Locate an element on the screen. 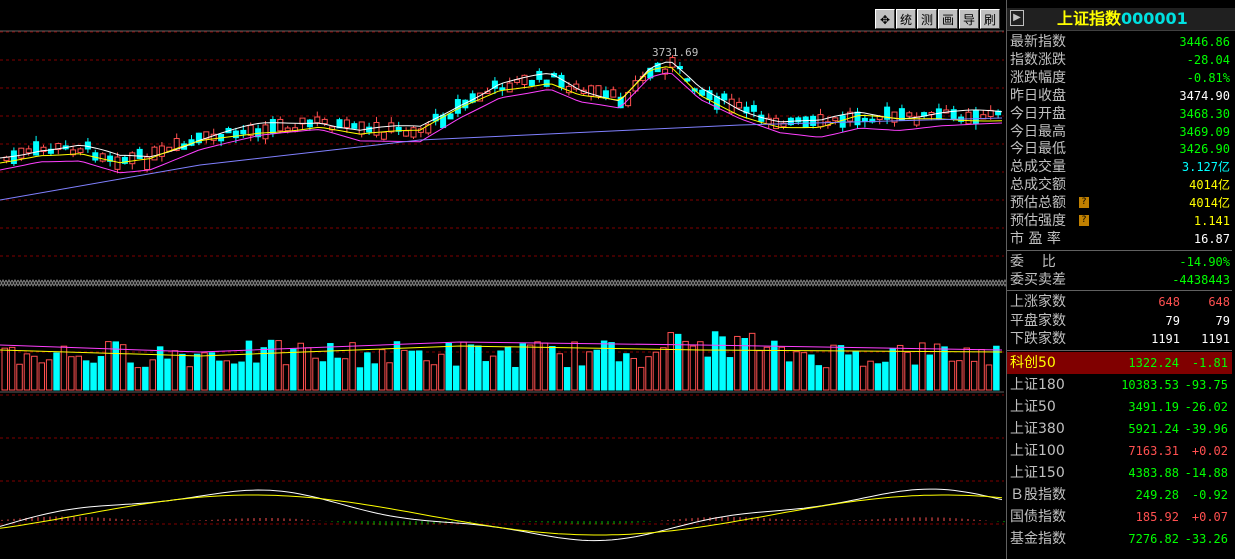 This screenshot has height=559, width=1235. panel-header: ▶ 上证指数000001 is located at coordinates (1121, 19).